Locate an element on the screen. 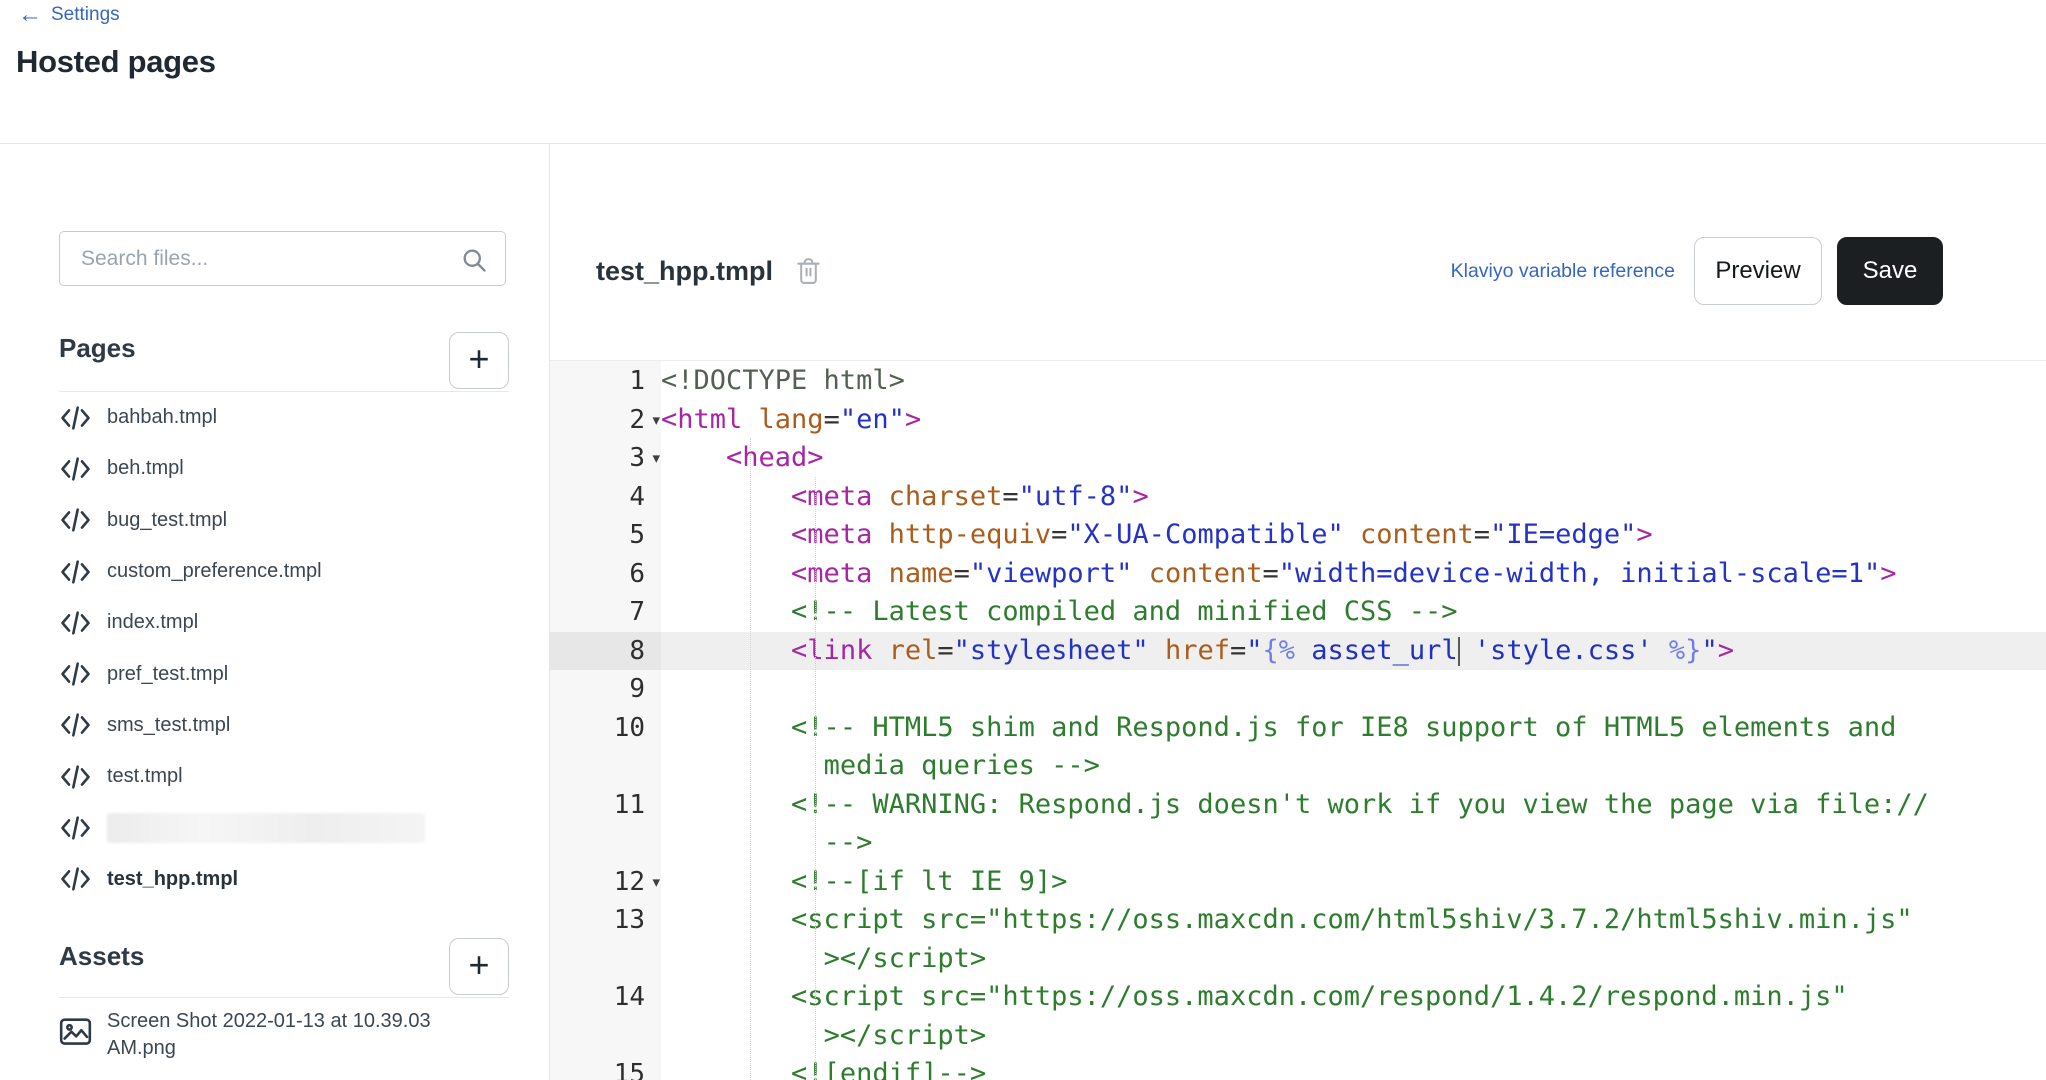  line-number-gutter: 9▾ is located at coordinates (605, 689).